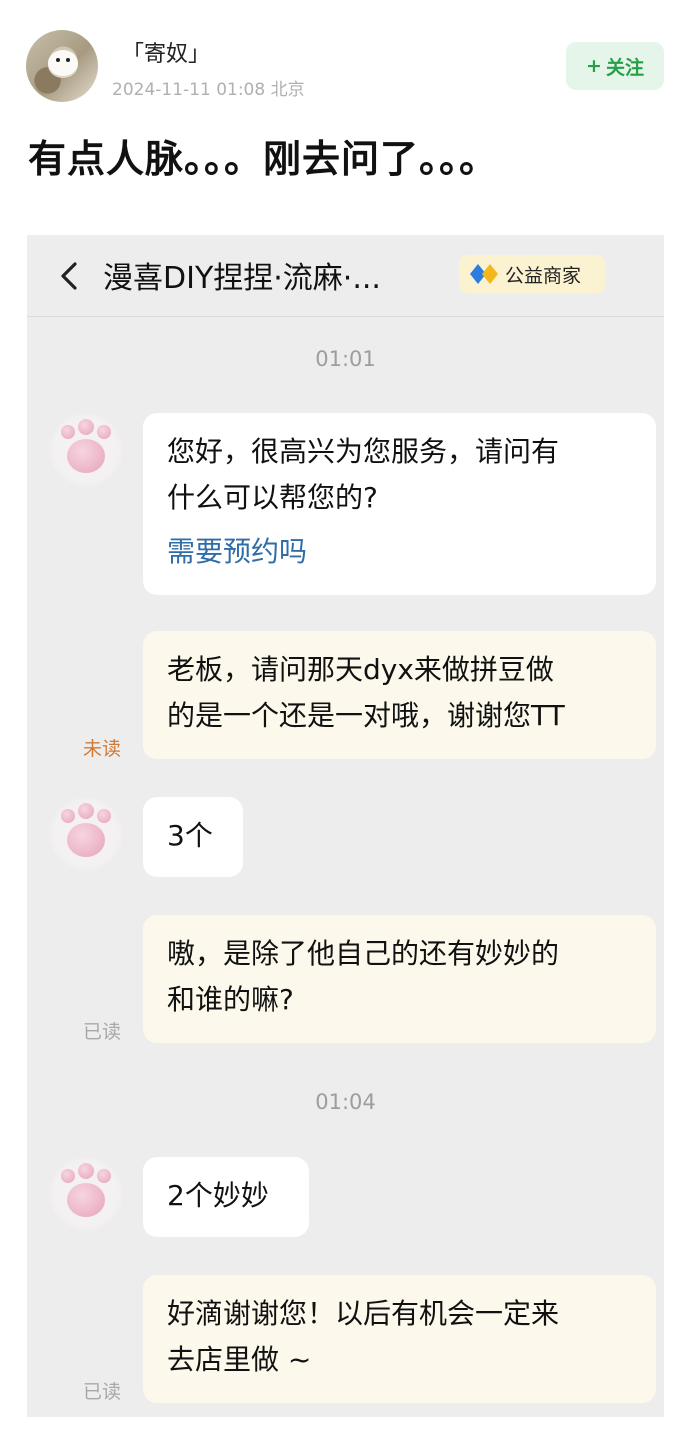 The image size is (690, 1447). What do you see at coordinates (363, 451) in the screenshot?
I see `message-text: 您好，很高兴为您服务，请问有` at bounding box center [363, 451].